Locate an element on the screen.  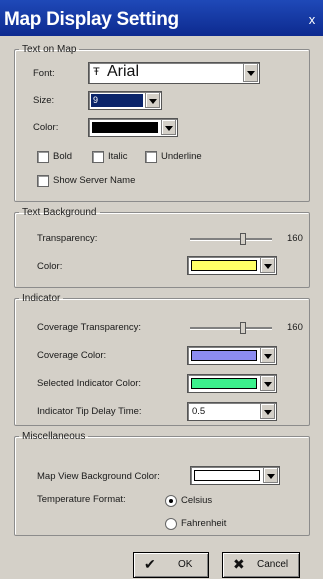
size-selected-highlight: 9 is located at coordinates (117, 100).